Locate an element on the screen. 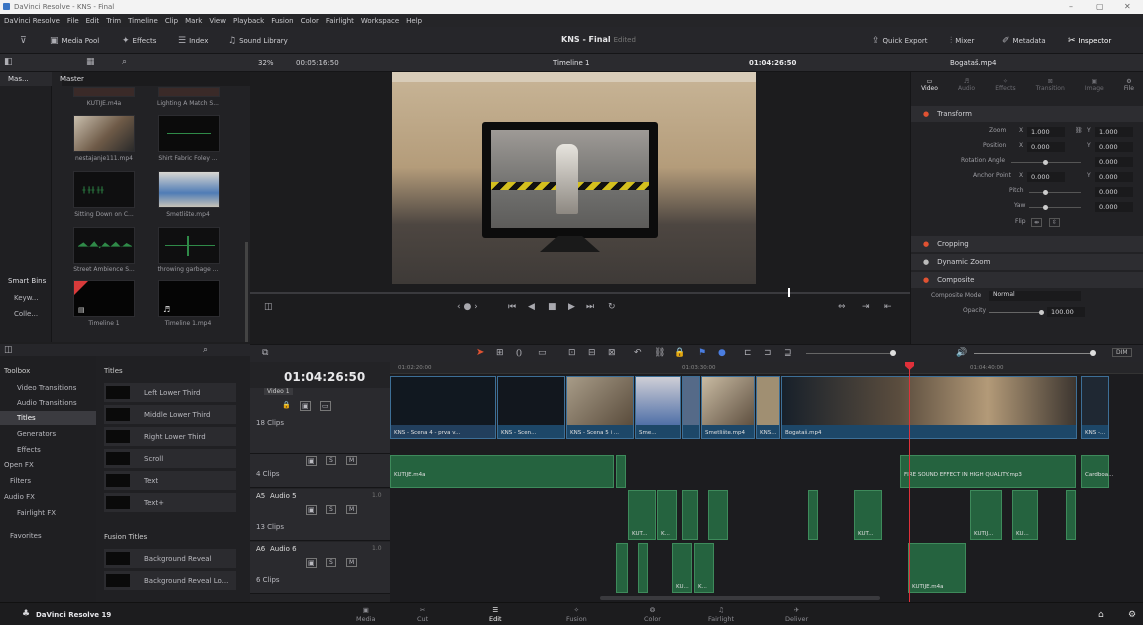  video-clip-selected: Bogataš.mp4 is located at coordinates (929, 407).